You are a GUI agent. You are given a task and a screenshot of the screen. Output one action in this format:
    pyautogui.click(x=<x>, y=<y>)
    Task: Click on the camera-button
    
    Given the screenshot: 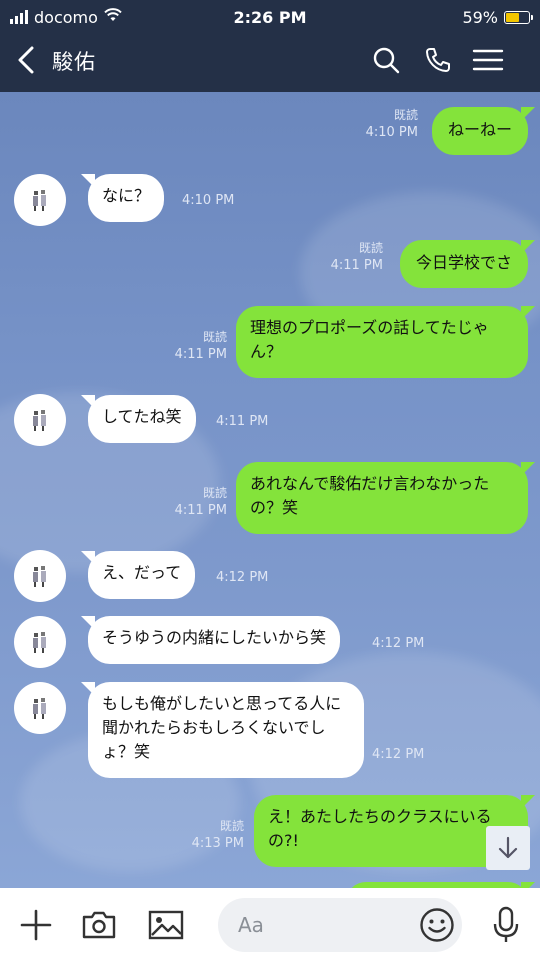 What is the action you would take?
    pyautogui.click(x=99, y=925)
    